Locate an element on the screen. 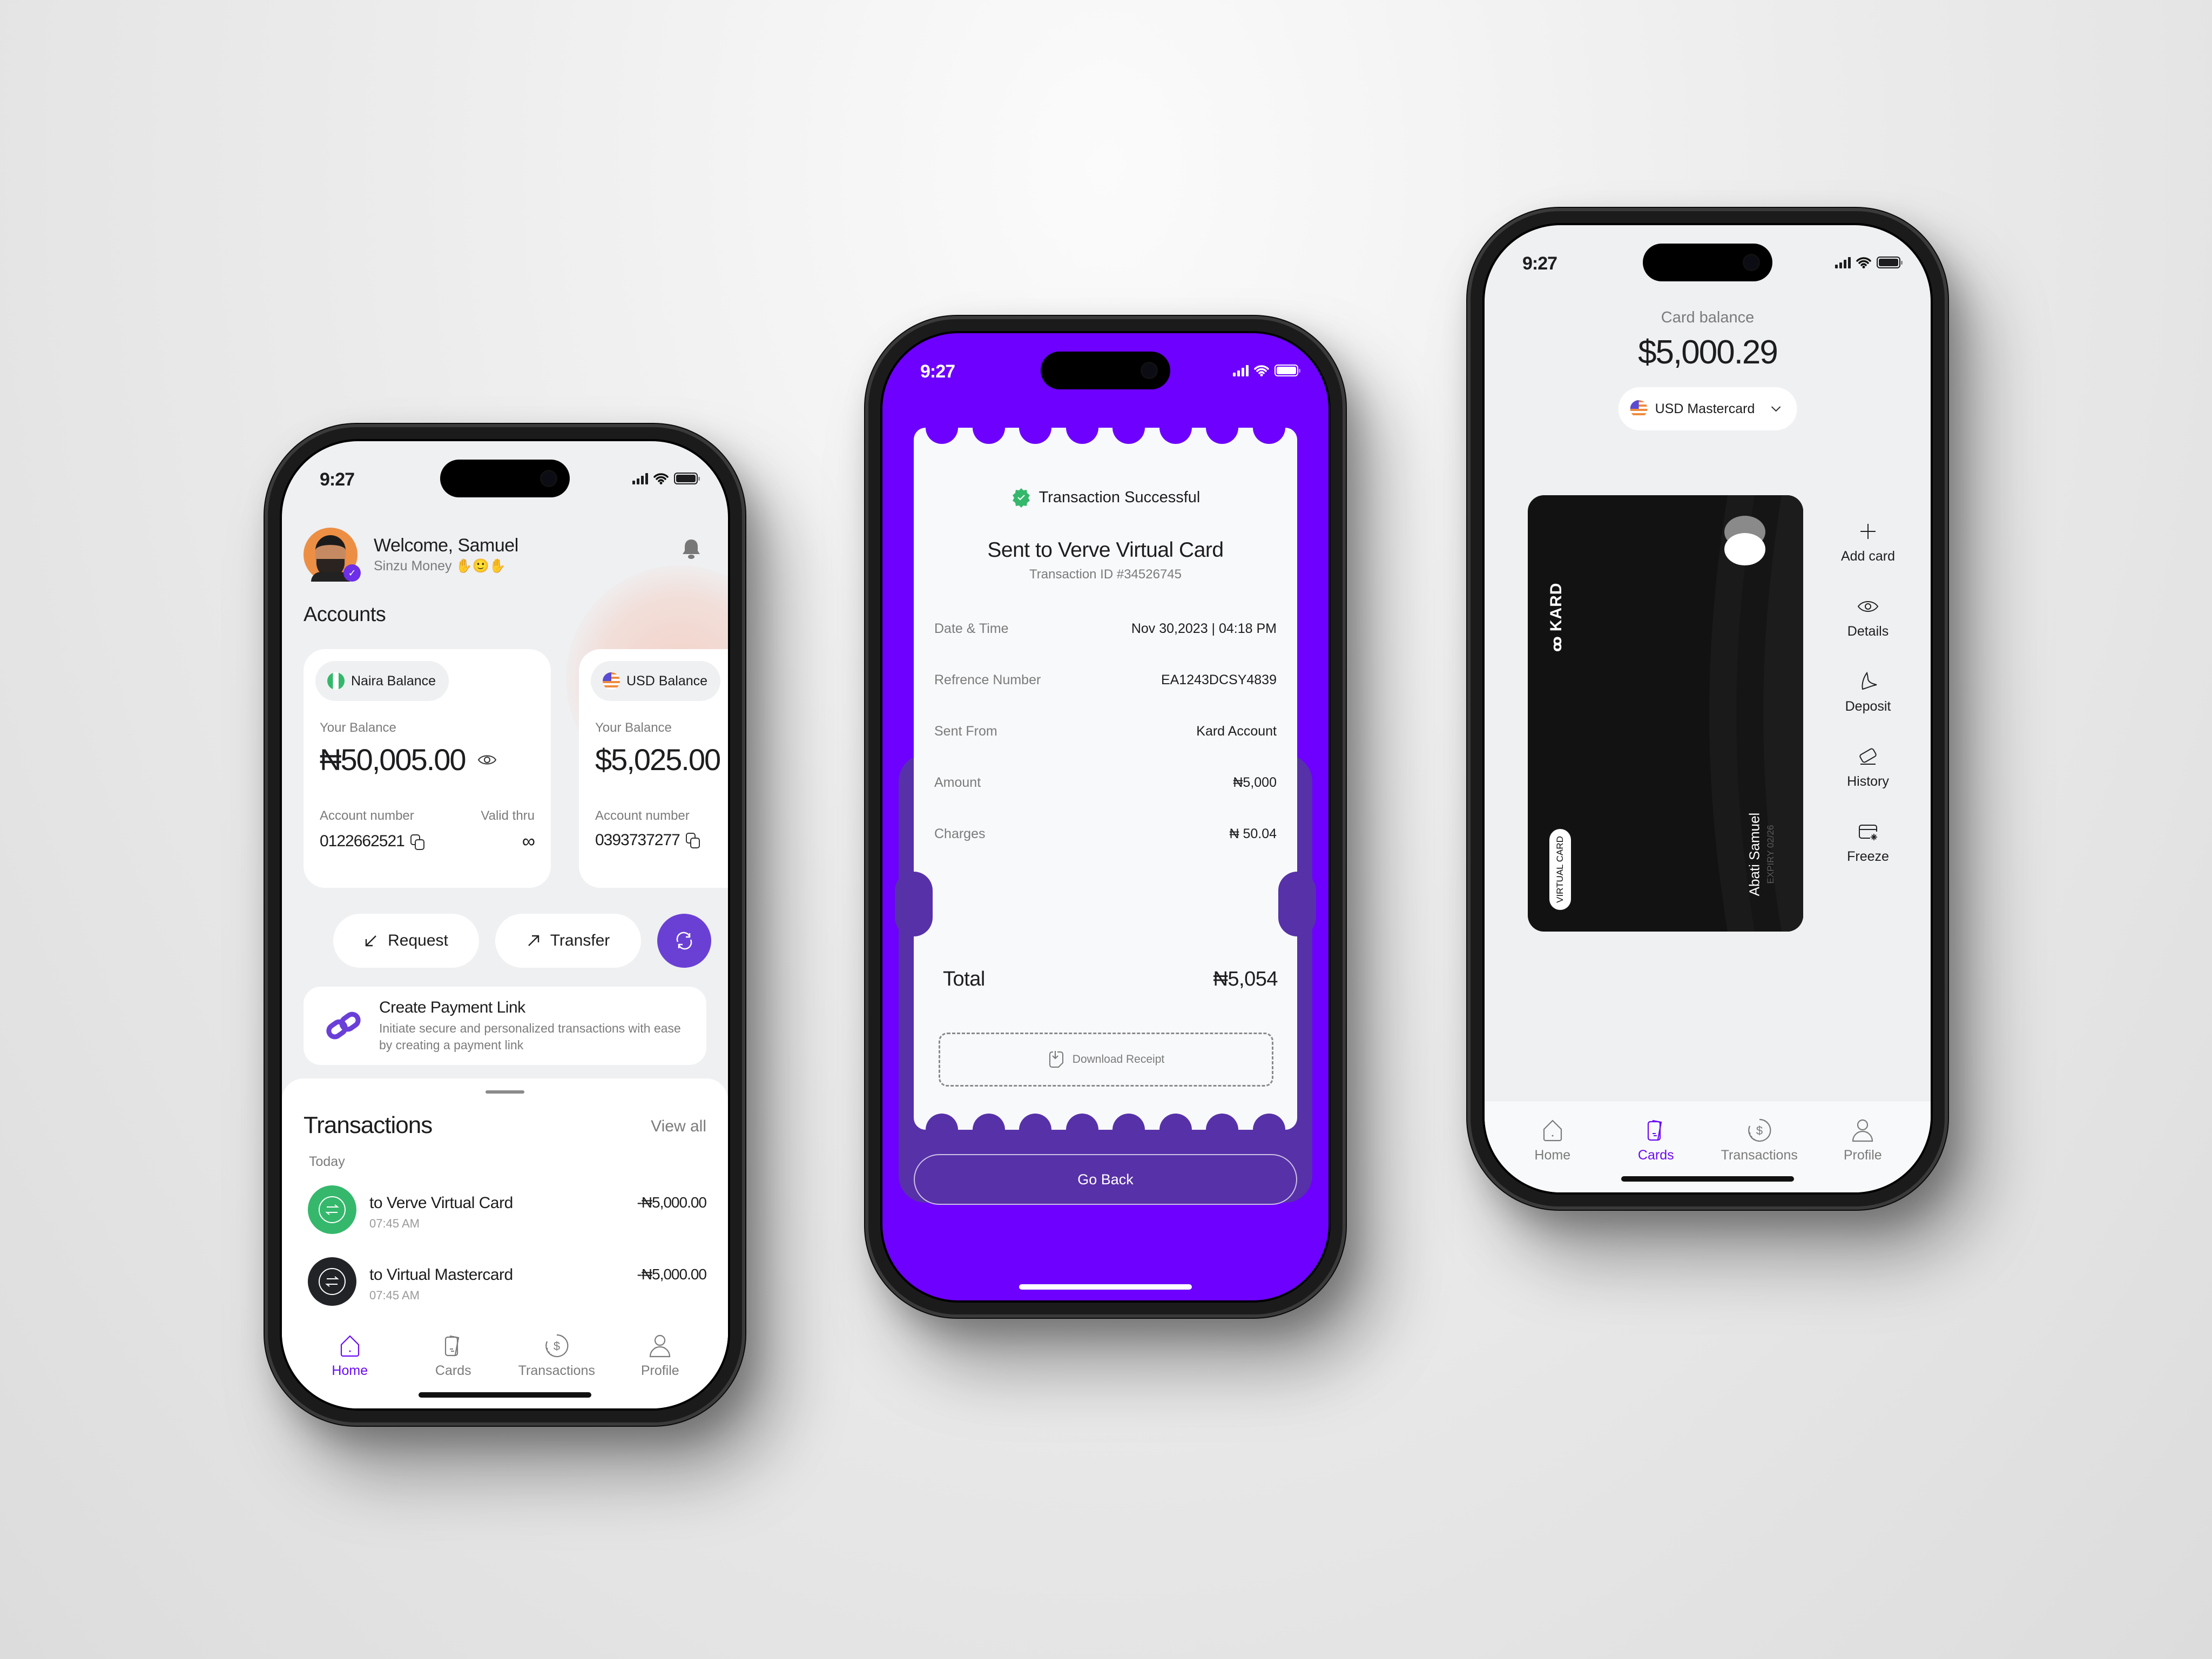 The image size is (2212, 1659). account-currency-pill: USD Balance is located at coordinates (656, 681).